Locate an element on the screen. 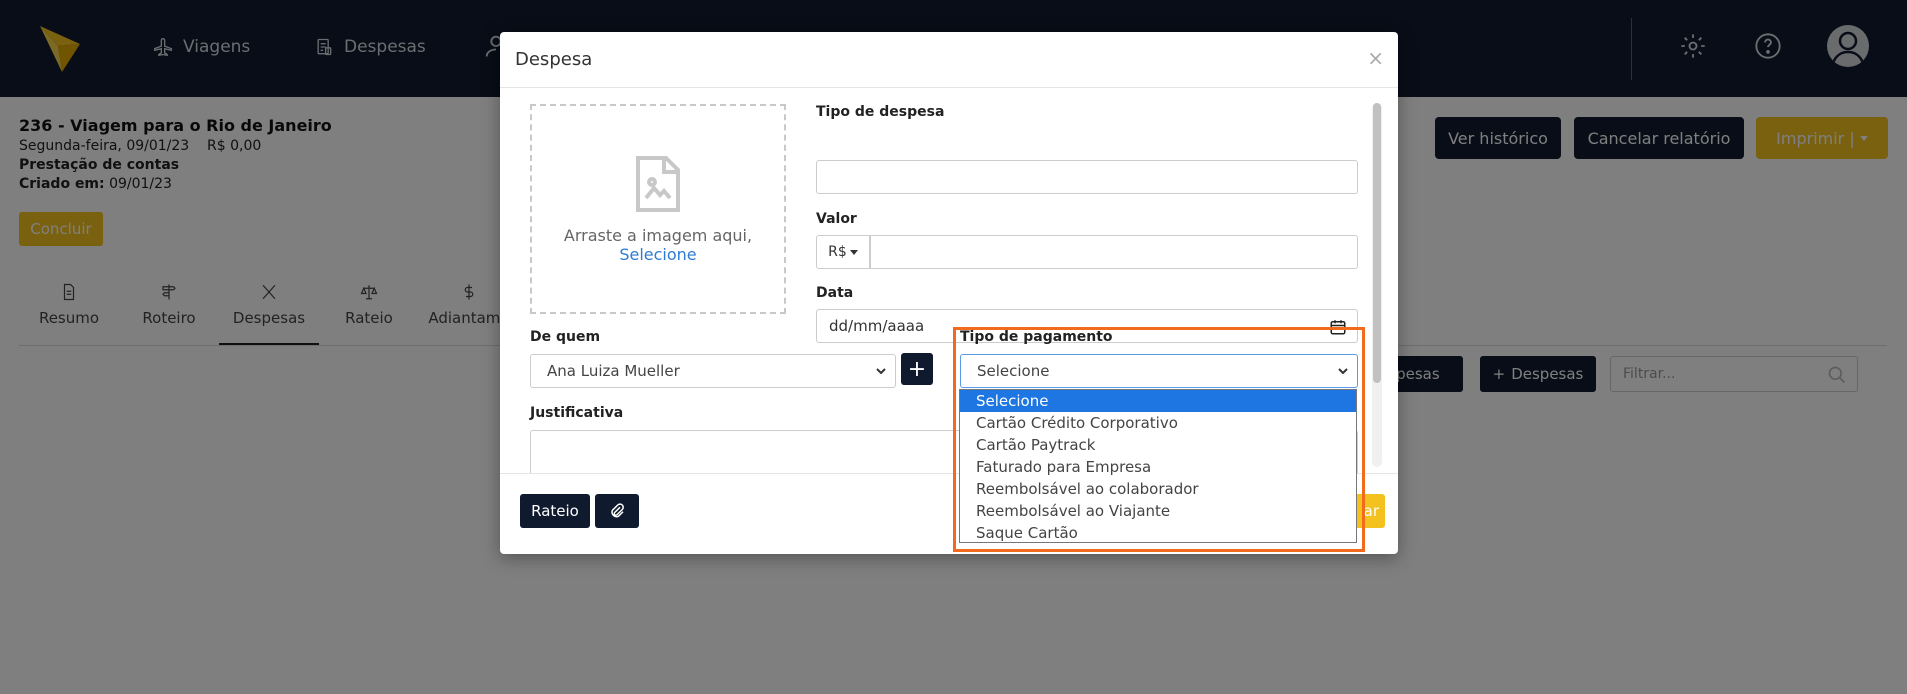  close-icon: × is located at coordinates (1375, 58).